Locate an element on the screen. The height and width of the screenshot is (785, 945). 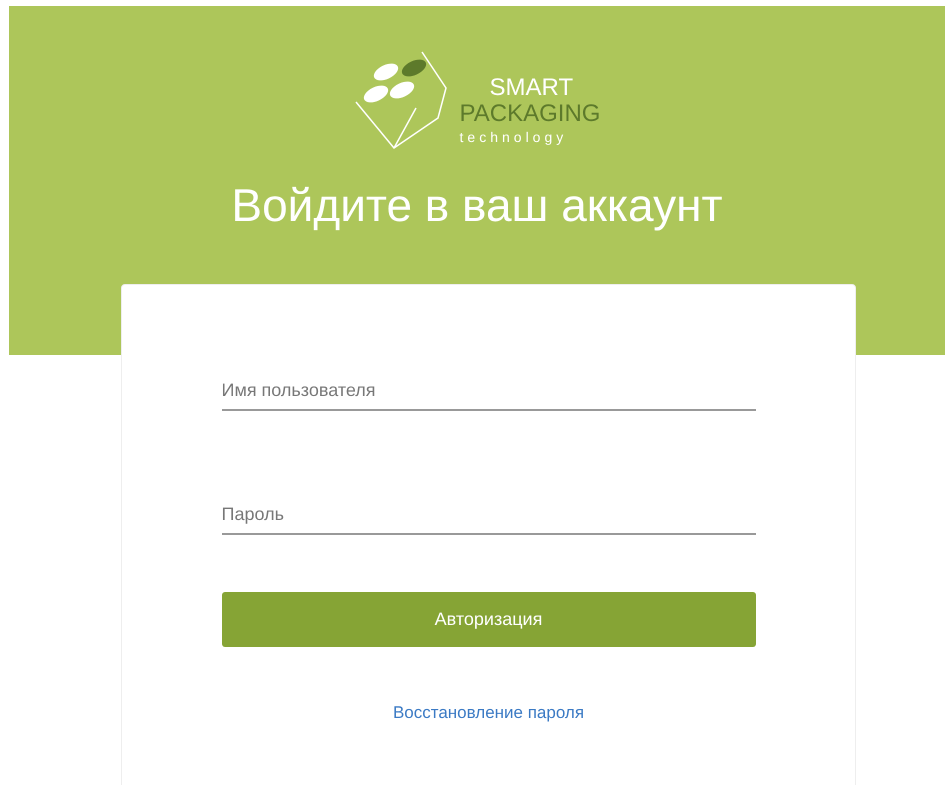
input-field: Пароль is located at coordinates (489, 515).